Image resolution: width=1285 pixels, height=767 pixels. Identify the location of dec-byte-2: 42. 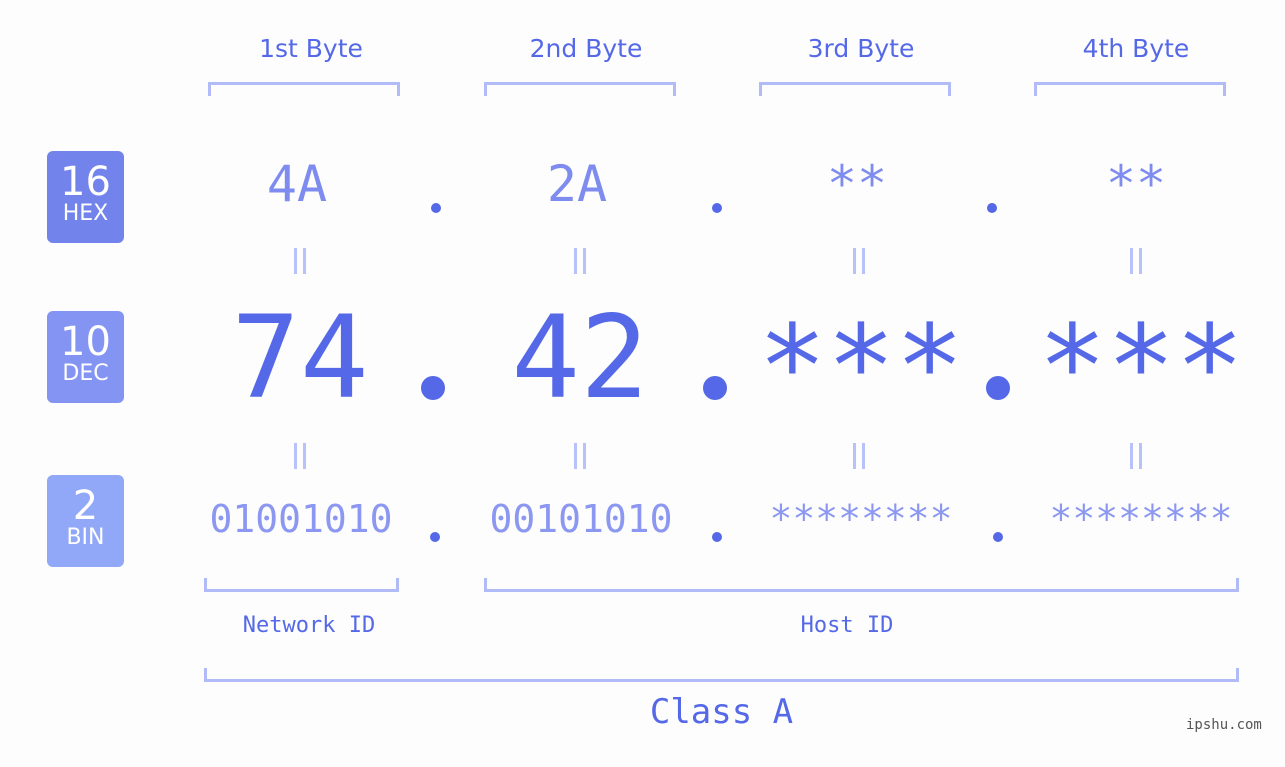
(580, 357).